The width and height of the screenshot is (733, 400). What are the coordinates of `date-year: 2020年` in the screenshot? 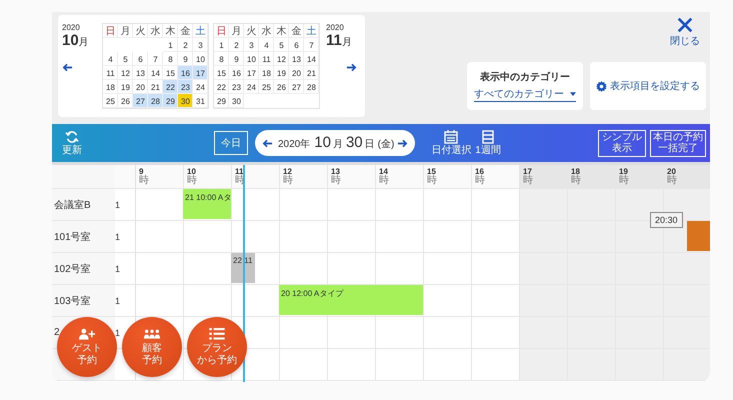 It's located at (294, 144).